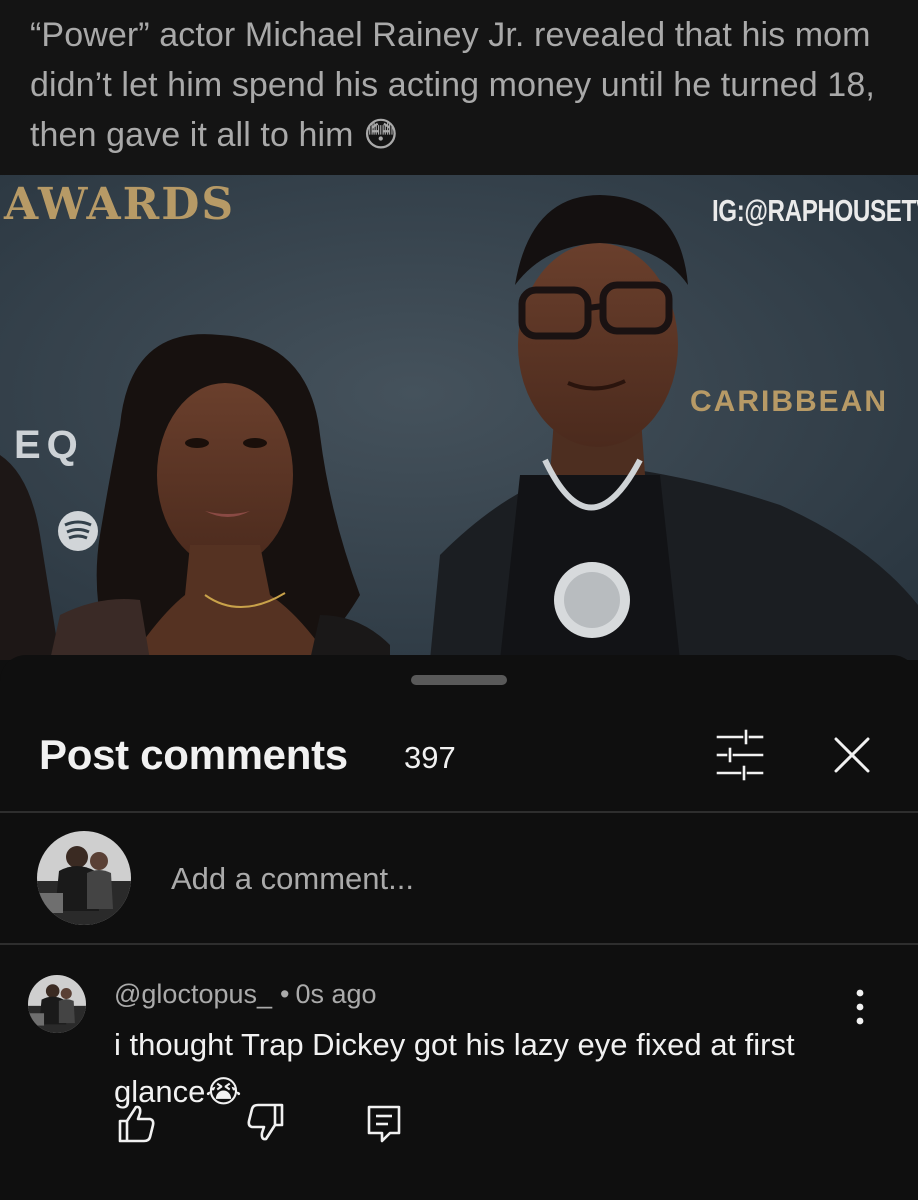 Image resolution: width=918 pixels, height=1200 pixels. I want to click on comment-count: 397, so click(430, 757).